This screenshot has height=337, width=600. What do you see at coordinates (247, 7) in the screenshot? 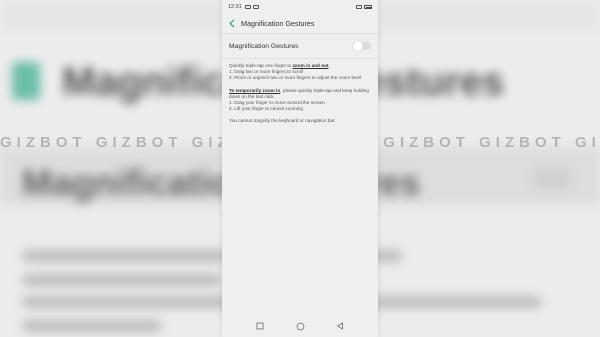
I see `notification-icon` at bounding box center [247, 7].